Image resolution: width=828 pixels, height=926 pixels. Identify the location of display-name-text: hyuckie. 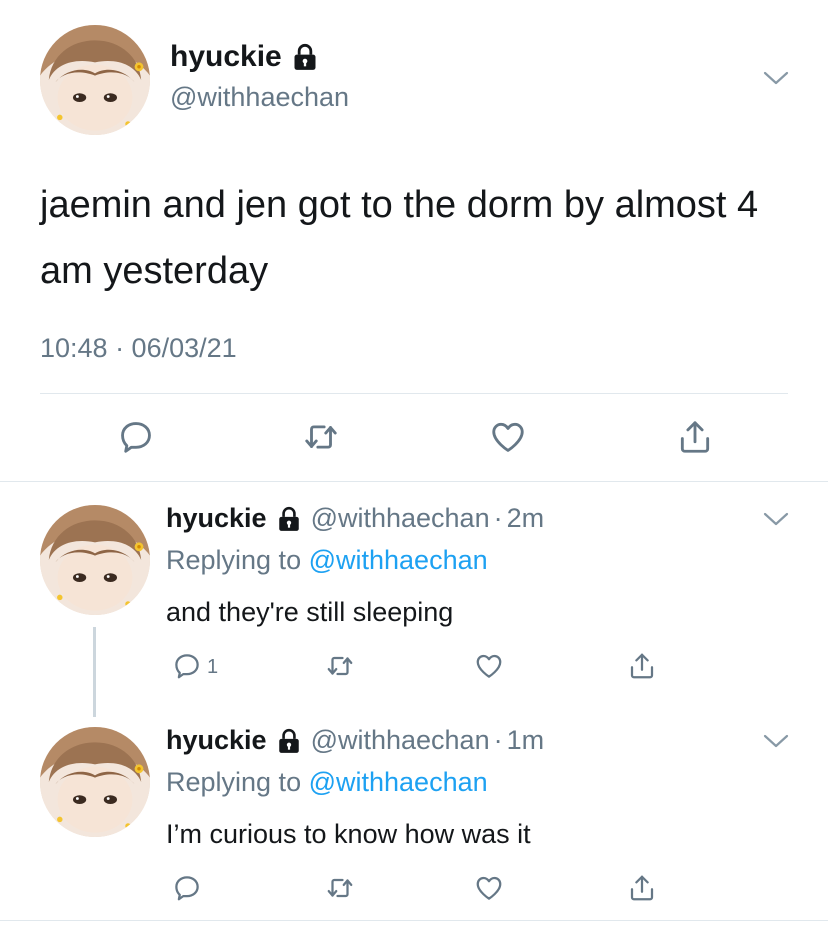
(226, 56).